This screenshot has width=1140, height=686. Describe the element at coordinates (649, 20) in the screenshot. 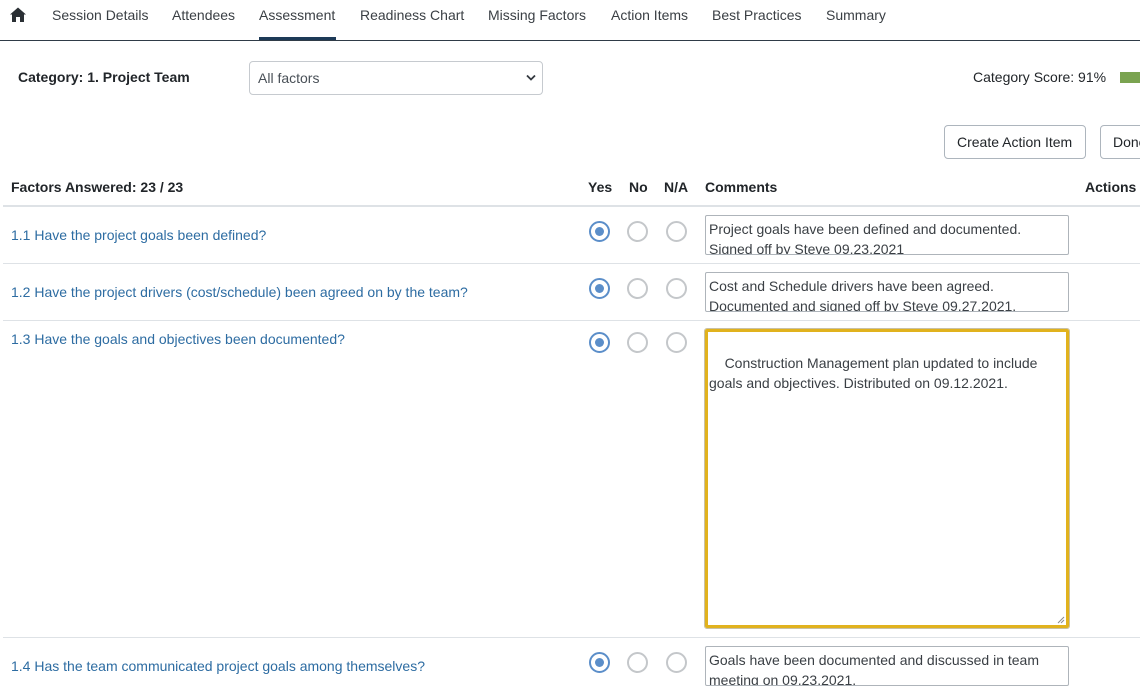

I see `tab-action-items: Action Items` at that location.